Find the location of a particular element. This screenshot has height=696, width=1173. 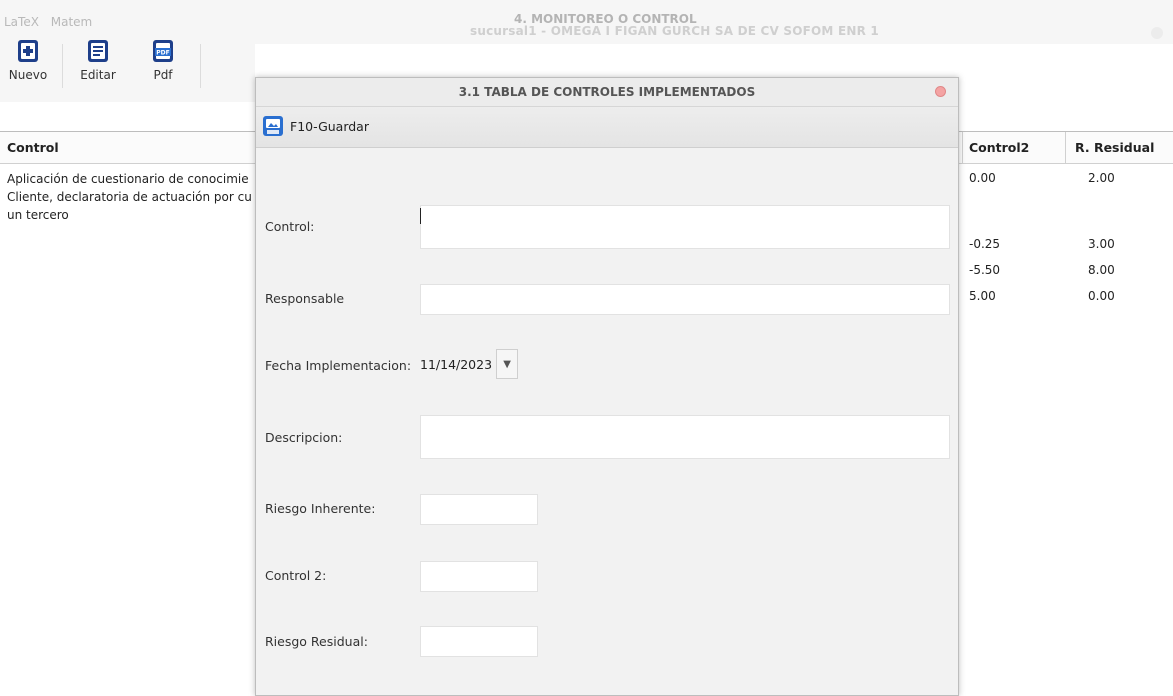

pdf-icon: PDF is located at coordinates (163, 51).